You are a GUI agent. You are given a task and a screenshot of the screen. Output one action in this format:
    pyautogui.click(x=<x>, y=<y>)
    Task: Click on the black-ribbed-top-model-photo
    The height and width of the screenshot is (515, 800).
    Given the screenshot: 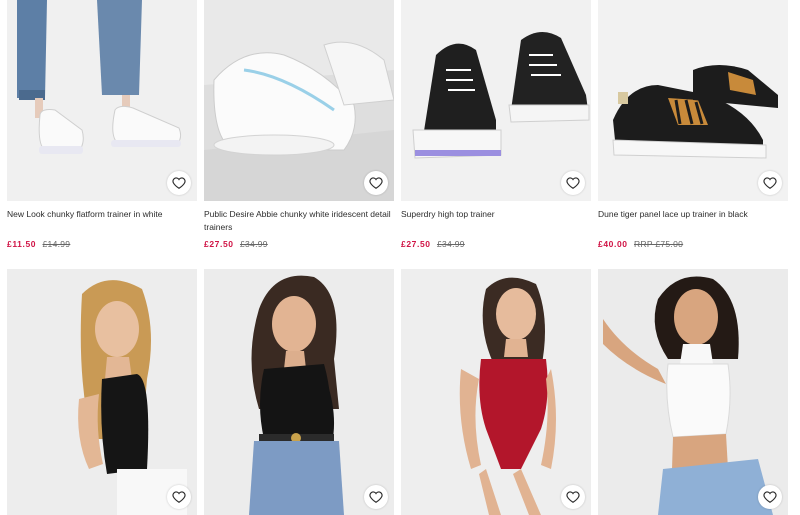 What is the action you would take?
    pyautogui.click(x=102, y=392)
    